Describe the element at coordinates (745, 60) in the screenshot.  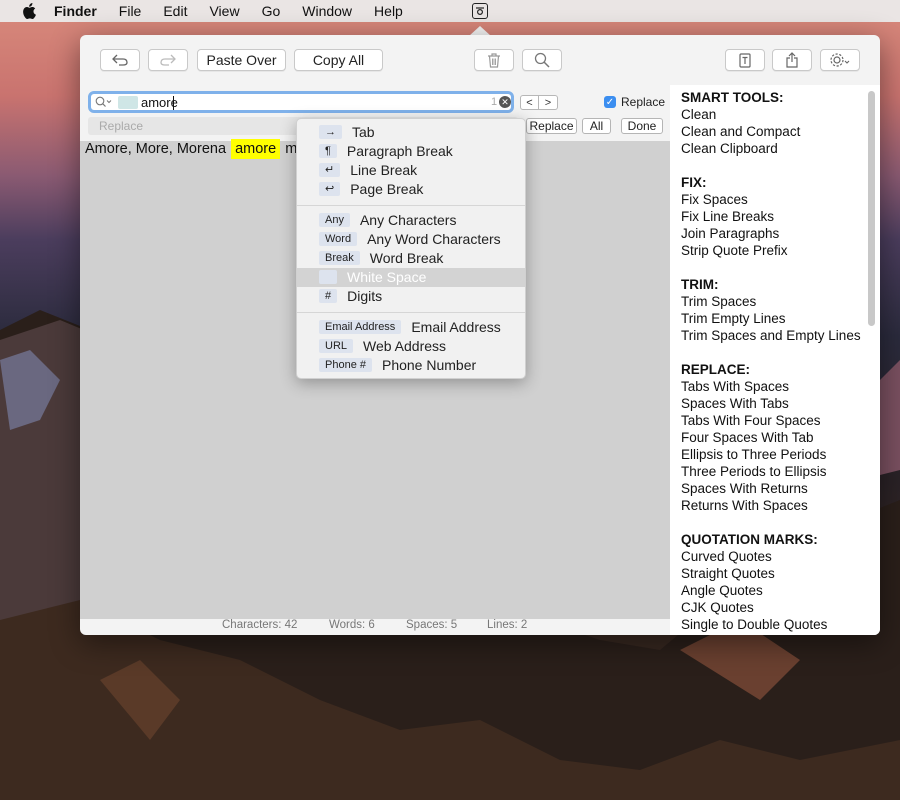
I see `text-document-button` at that location.